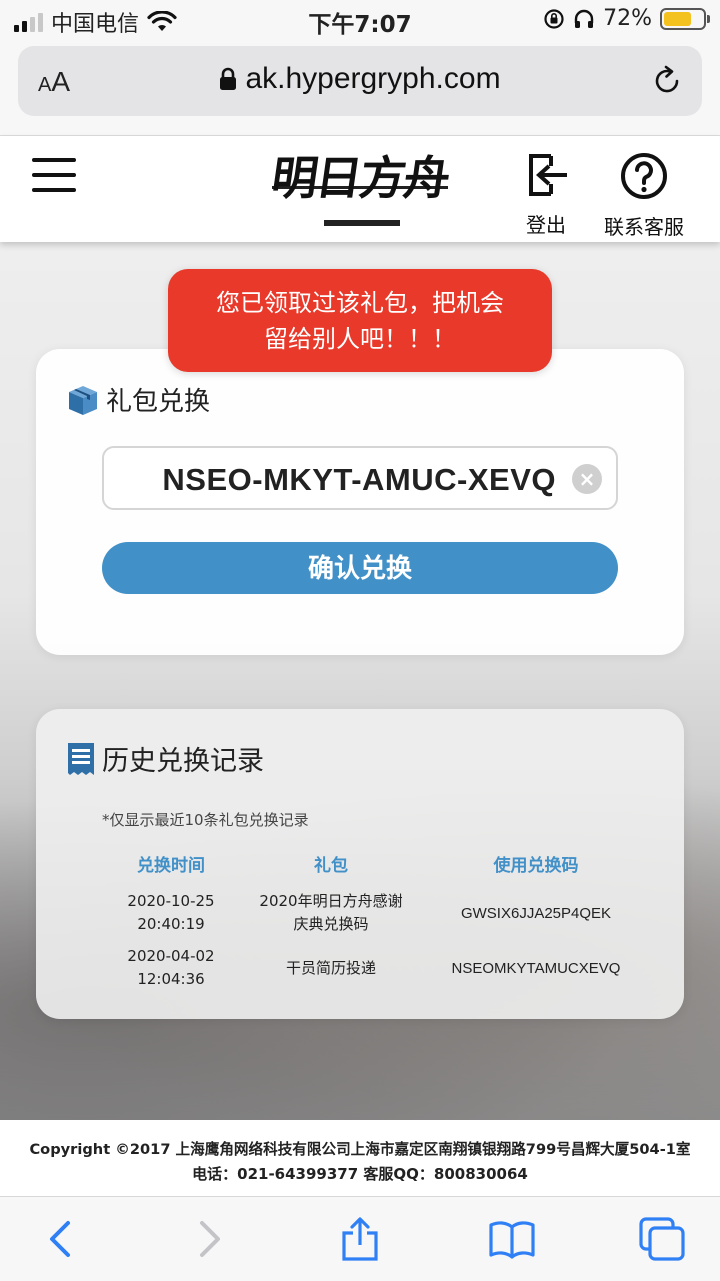 This screenshot has height=1281, width=720. Describe the element at coordinates (536, 913) in the screenshot. I see `row-code: GWSIX6JJA25P4QEK` at that location.